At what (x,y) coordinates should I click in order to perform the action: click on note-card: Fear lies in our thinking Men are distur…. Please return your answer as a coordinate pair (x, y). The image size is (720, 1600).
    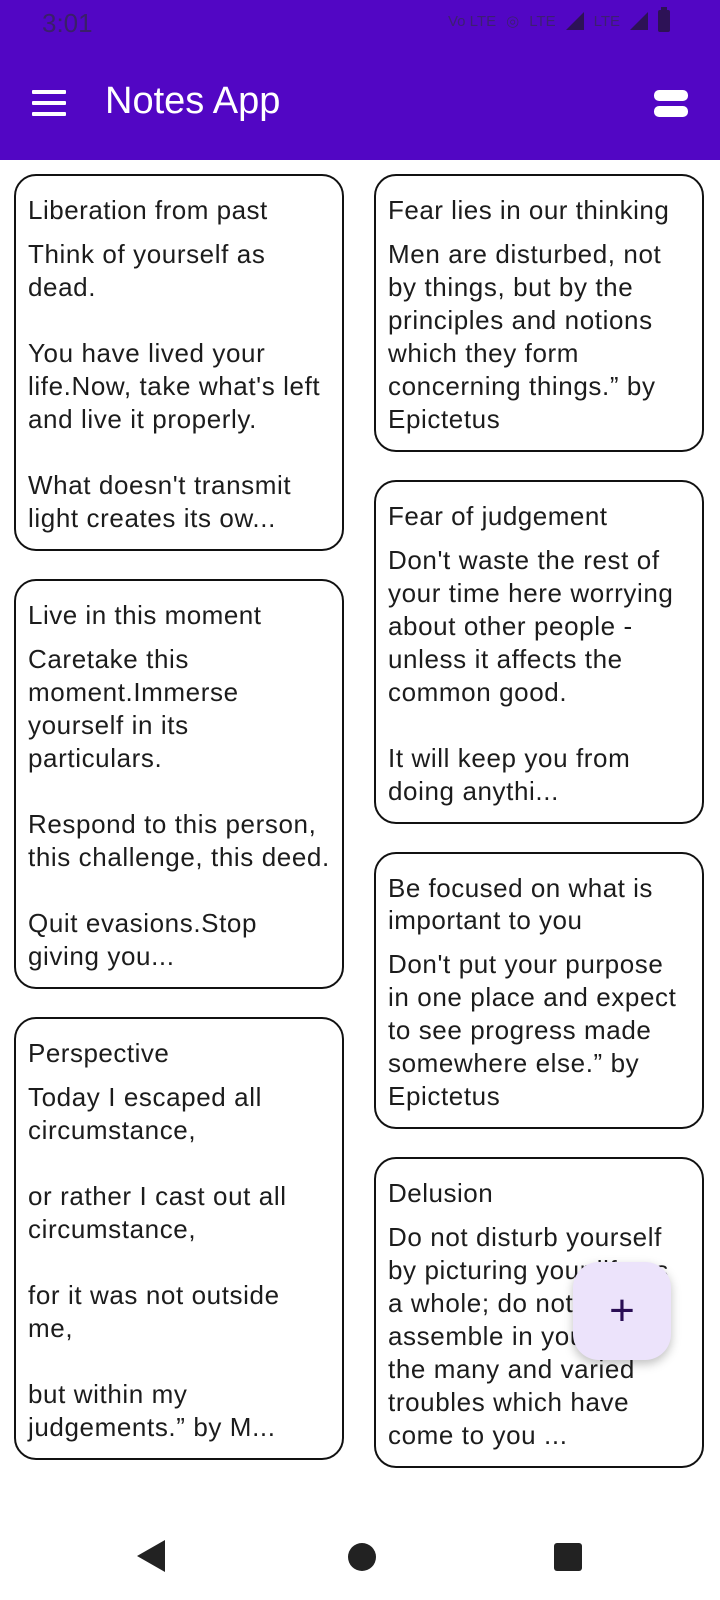
    Looking at the image, I should click on (539, 313).